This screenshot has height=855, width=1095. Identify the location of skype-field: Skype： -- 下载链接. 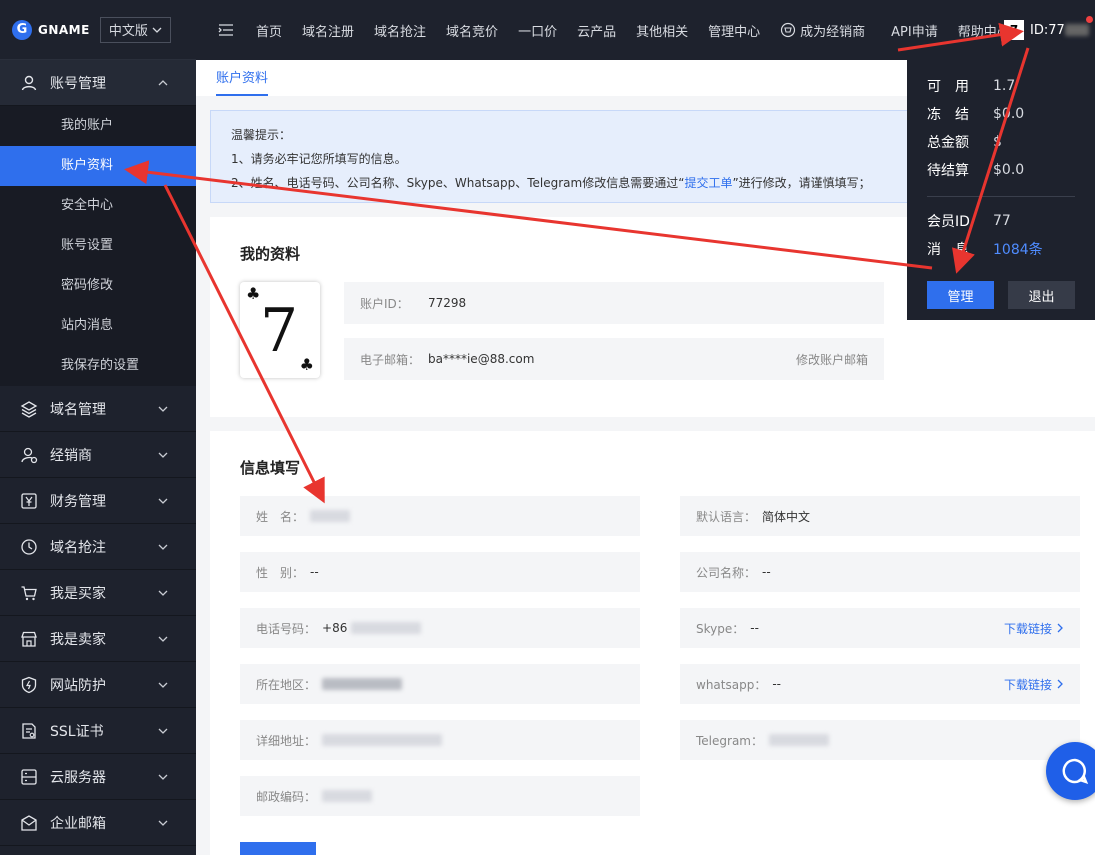
(880, 628).